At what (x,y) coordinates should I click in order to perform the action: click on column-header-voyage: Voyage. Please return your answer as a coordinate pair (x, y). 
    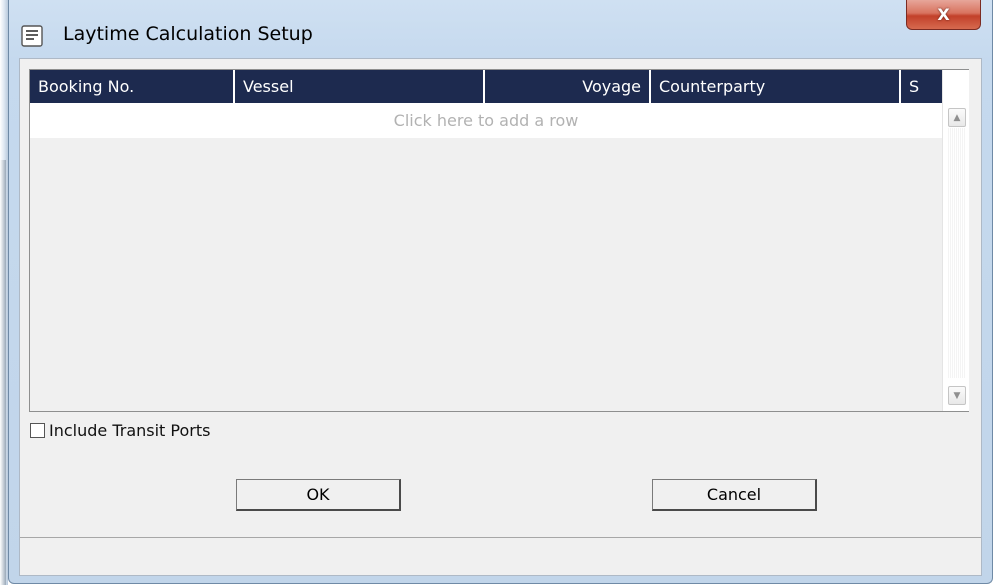
    Looking at the image, I should click on (568, 86).